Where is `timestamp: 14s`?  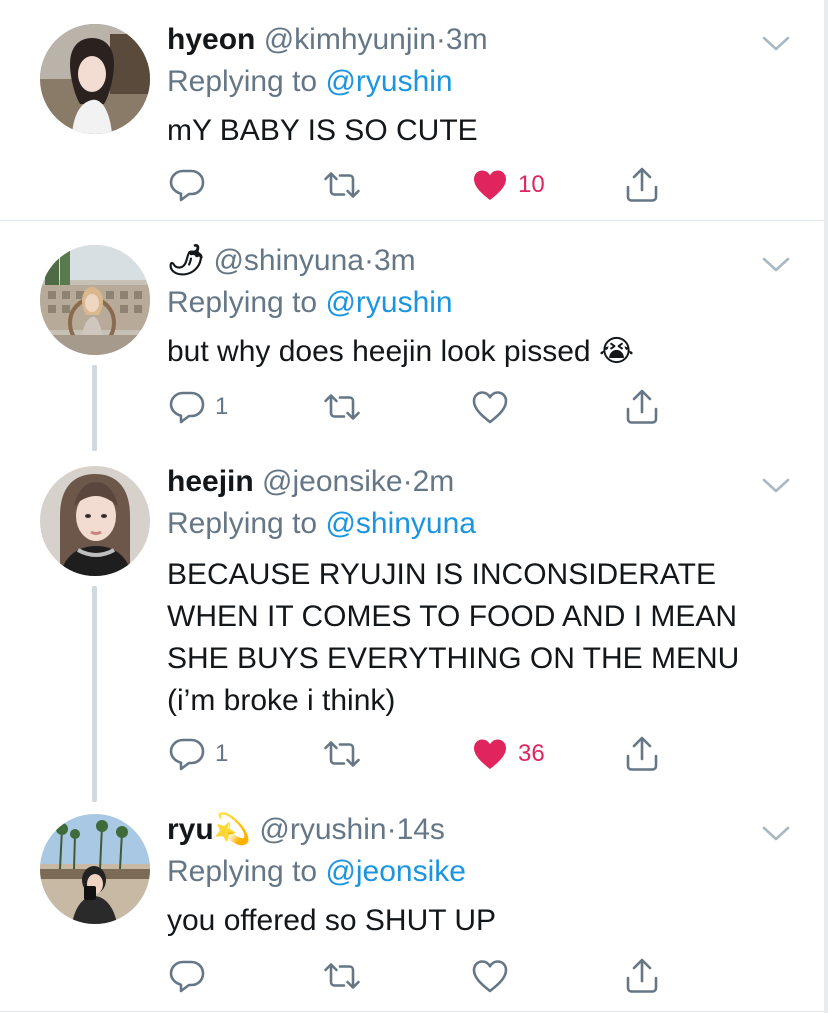
timestamp: 14s is located at coordinates (421, 829).